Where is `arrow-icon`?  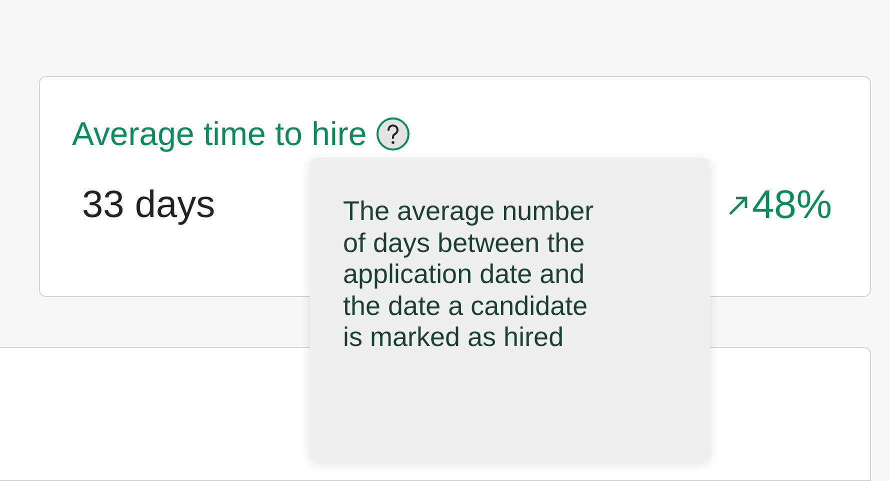 arrow-icon is located at coordinates (737, 205).